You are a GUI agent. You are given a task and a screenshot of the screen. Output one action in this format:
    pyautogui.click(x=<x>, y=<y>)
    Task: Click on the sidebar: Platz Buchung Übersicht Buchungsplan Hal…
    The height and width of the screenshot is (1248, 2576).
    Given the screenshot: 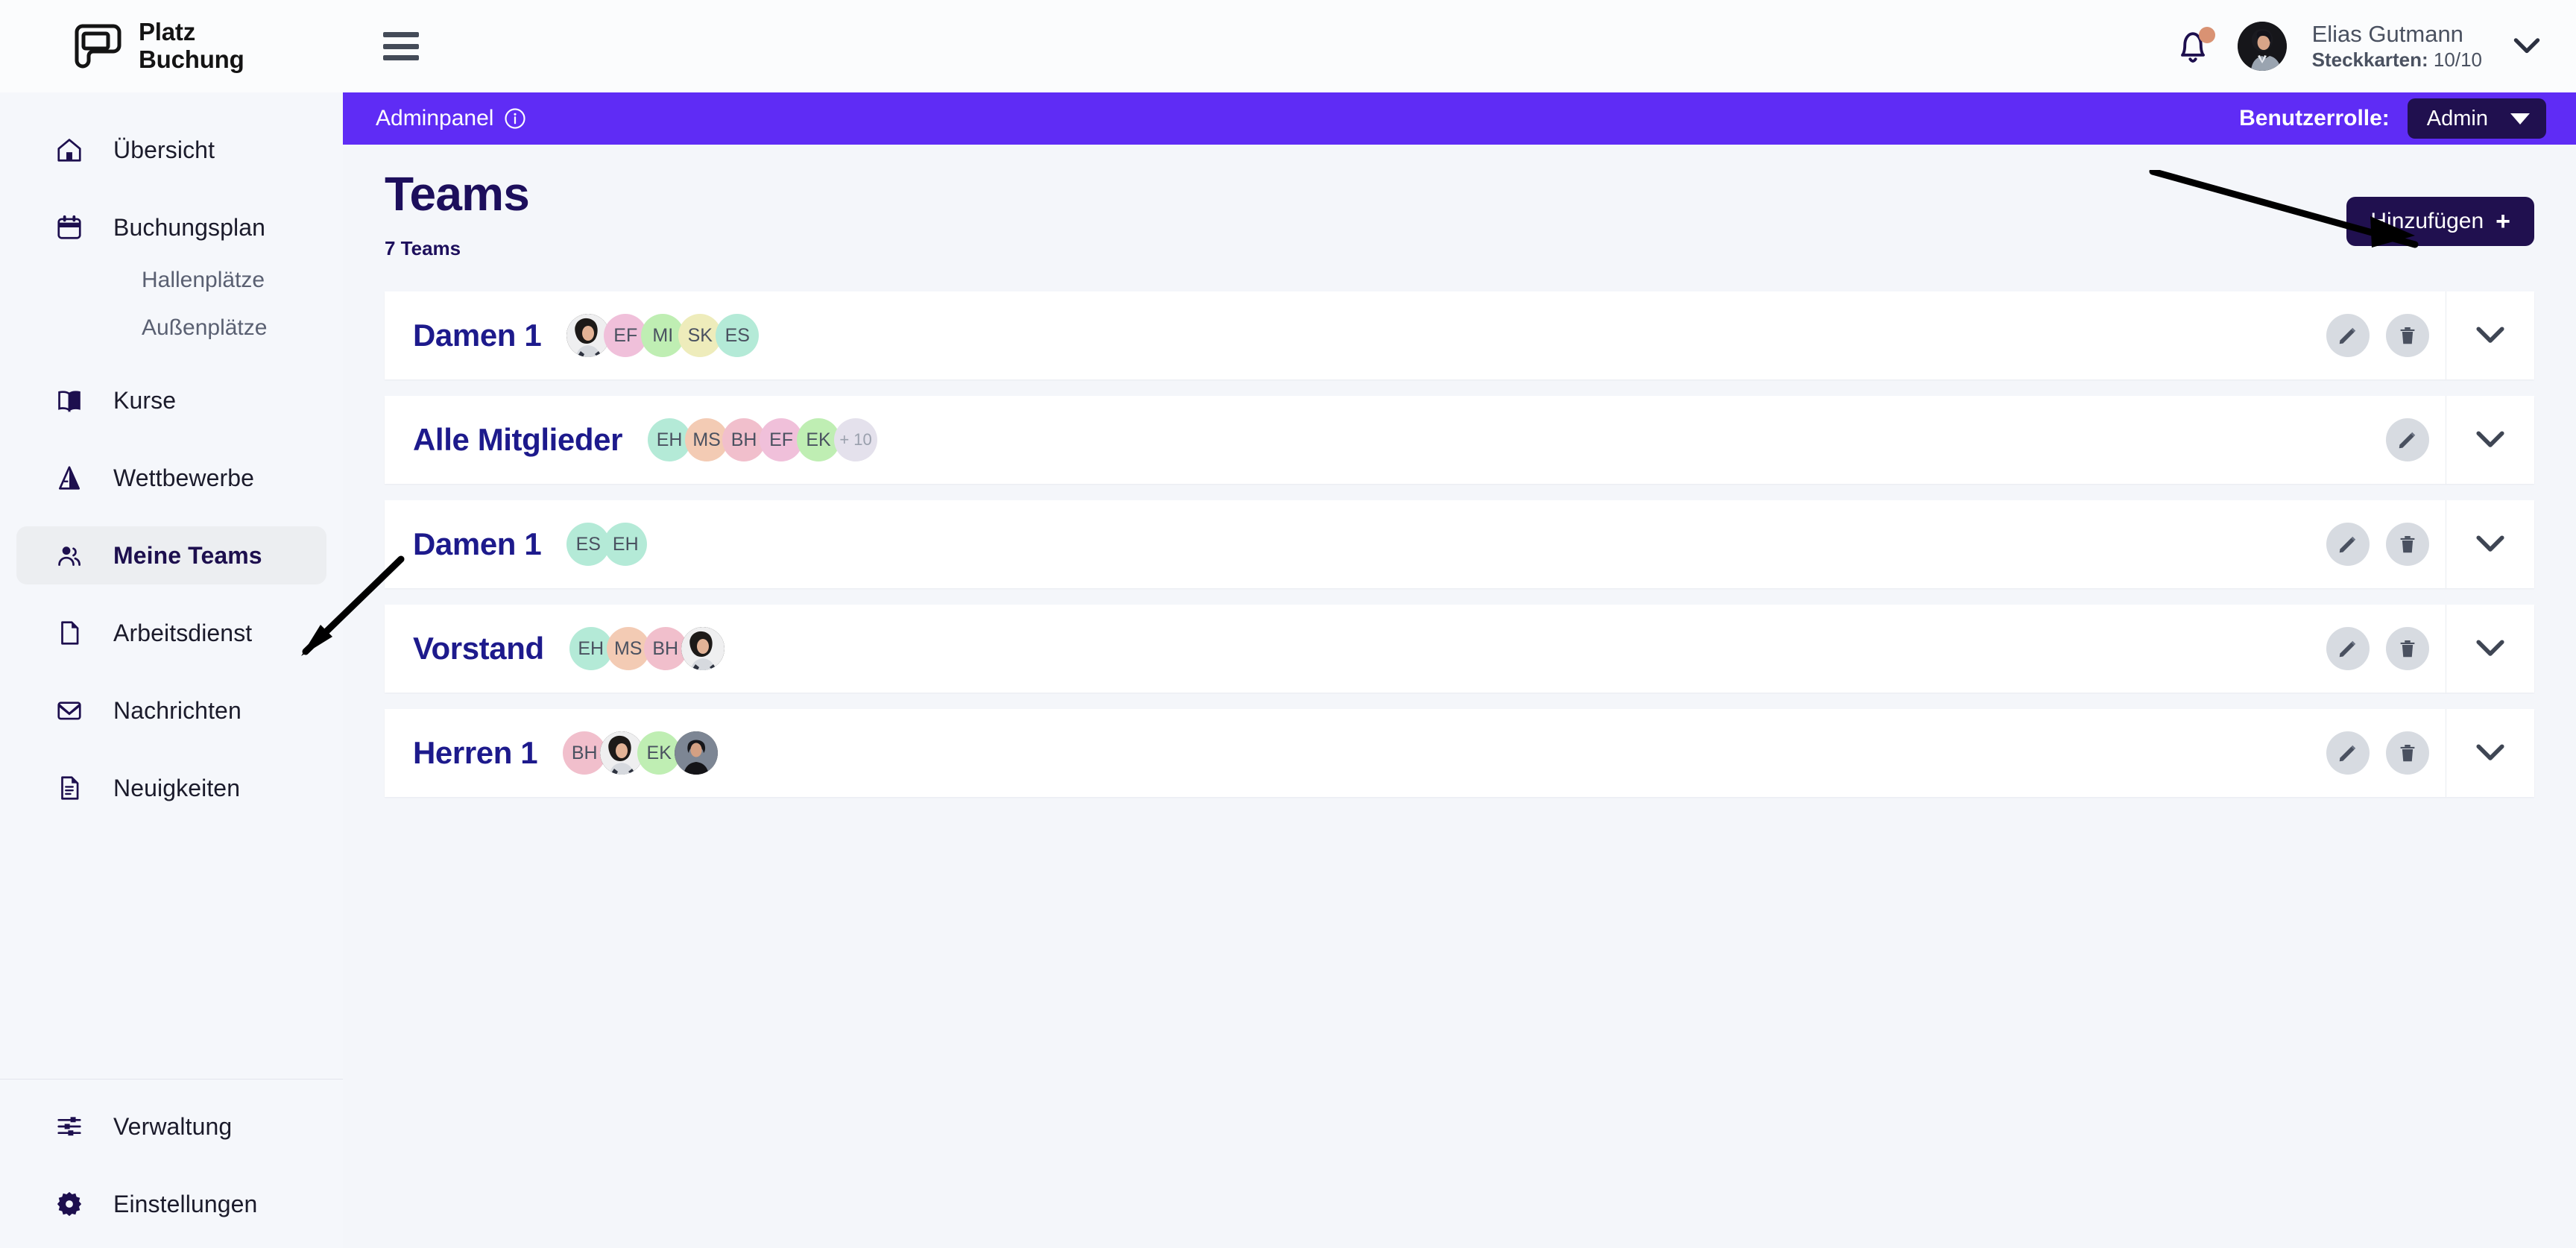 What is the action you would take?
    pyautogui.click(x=171, y=624)
    